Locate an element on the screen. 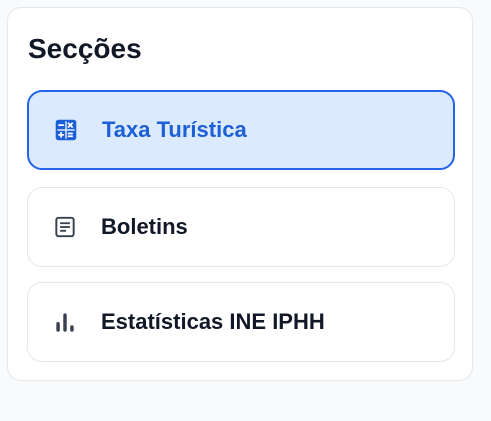 The height and width of the screenshot is (421, 491). bar-chart-icon is located at coordinates (65, 322).